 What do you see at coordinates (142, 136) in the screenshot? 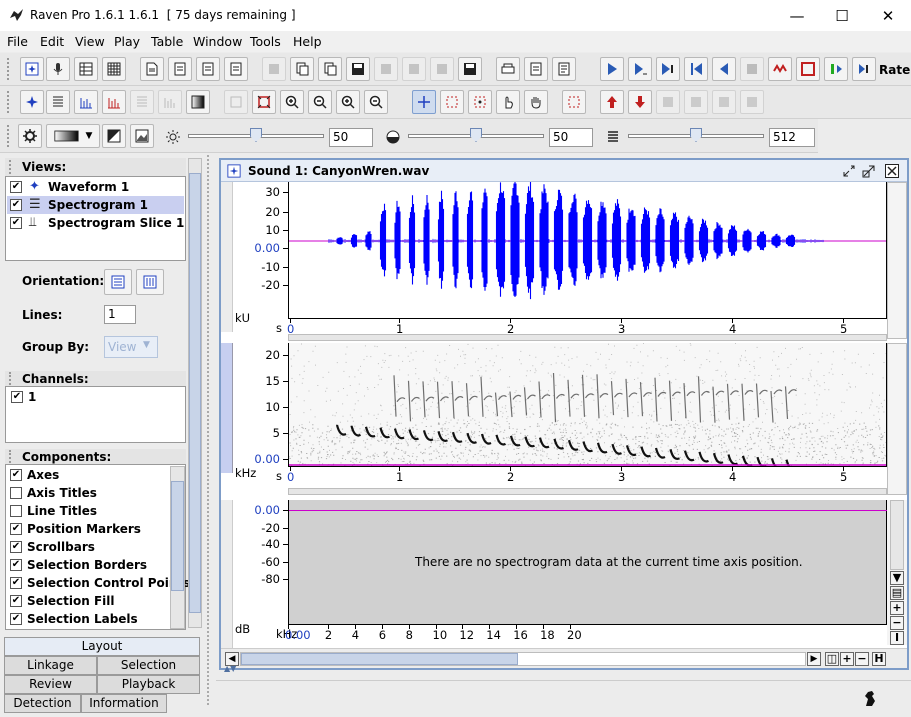
I see `image-button` at bounding box center [142, 136].